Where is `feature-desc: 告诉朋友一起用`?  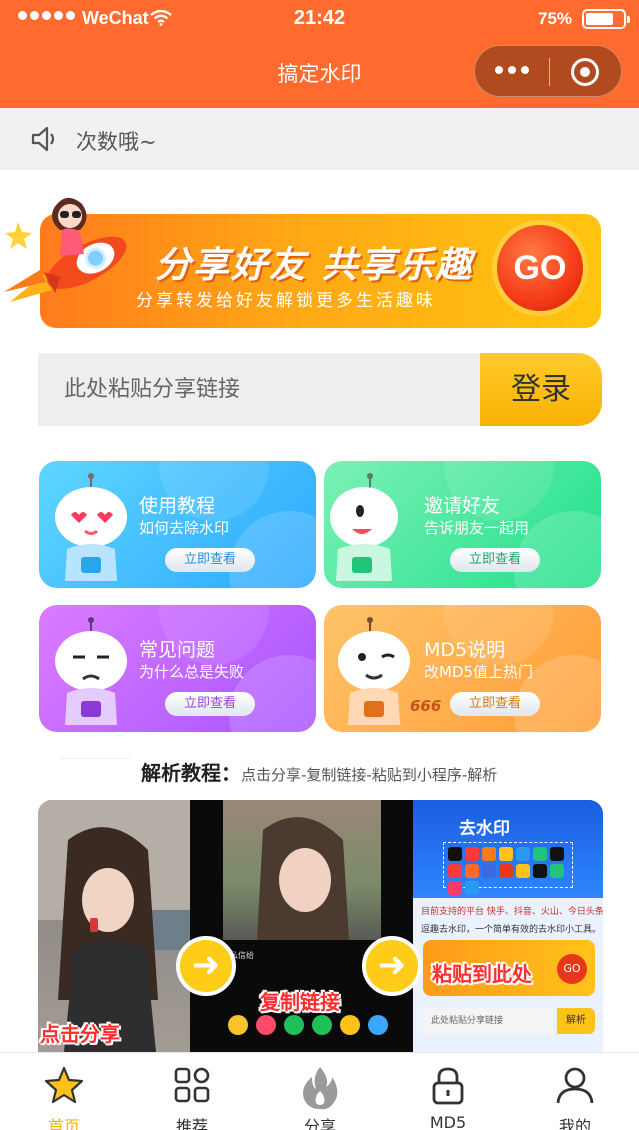 feature-desc: 告诉朋友一起用 is located at coordinates (477, 528).